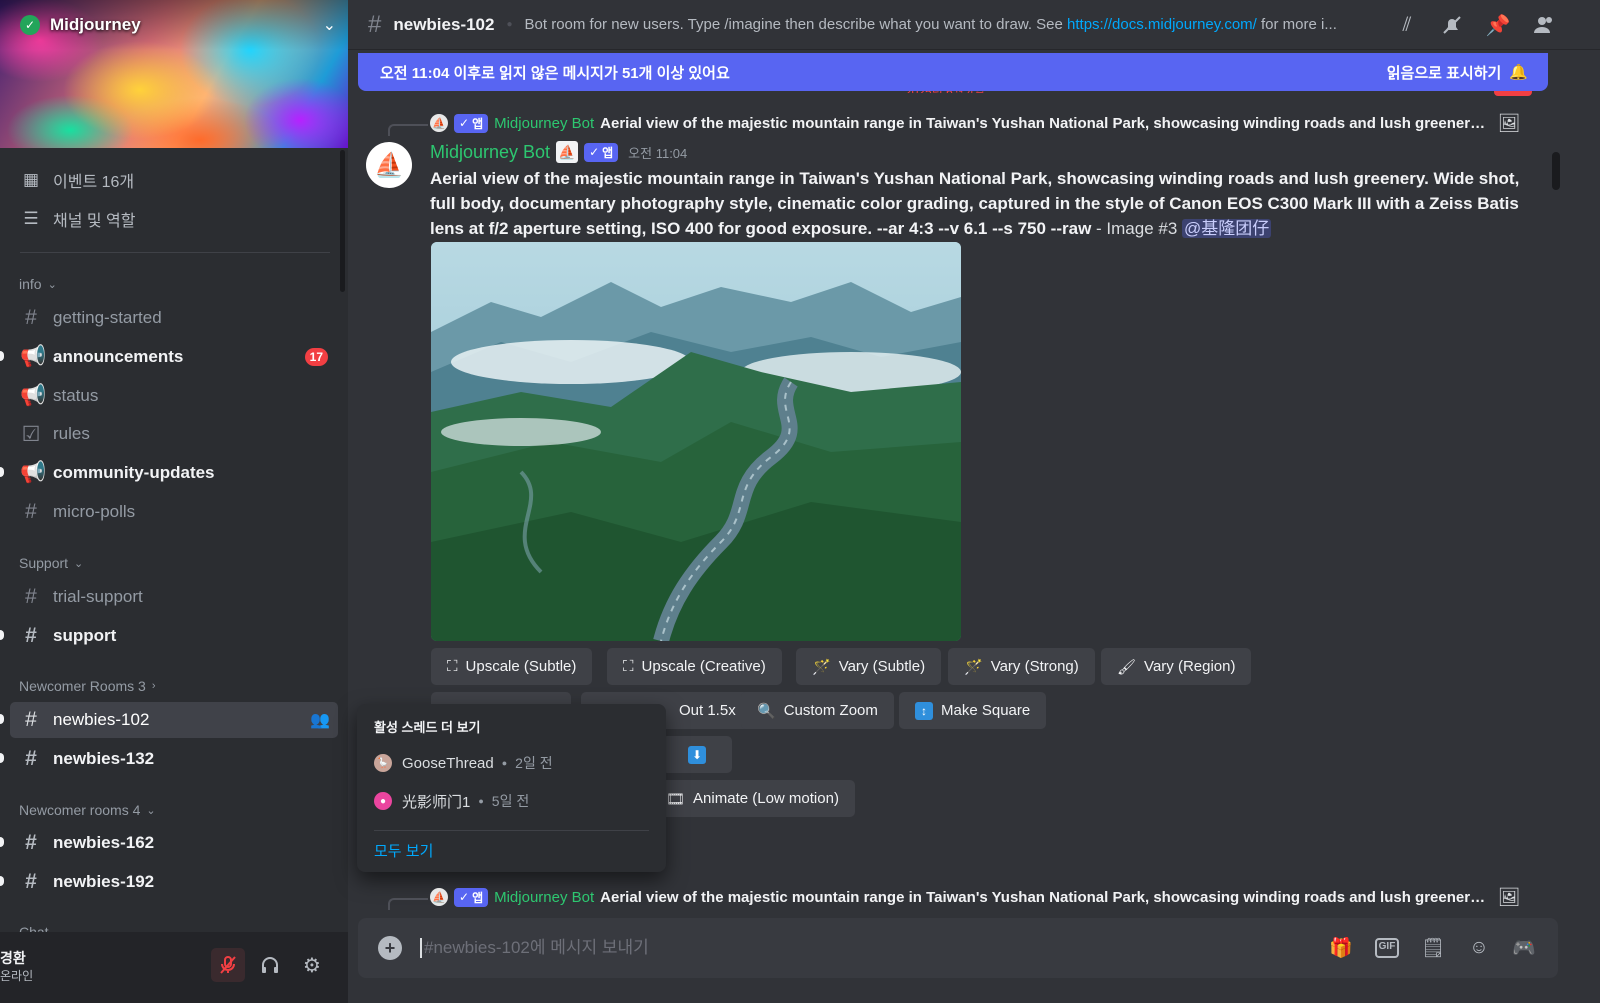 This screenshot has width=1600, height=1003. I want to click on deafen-button, so click(270, 965).